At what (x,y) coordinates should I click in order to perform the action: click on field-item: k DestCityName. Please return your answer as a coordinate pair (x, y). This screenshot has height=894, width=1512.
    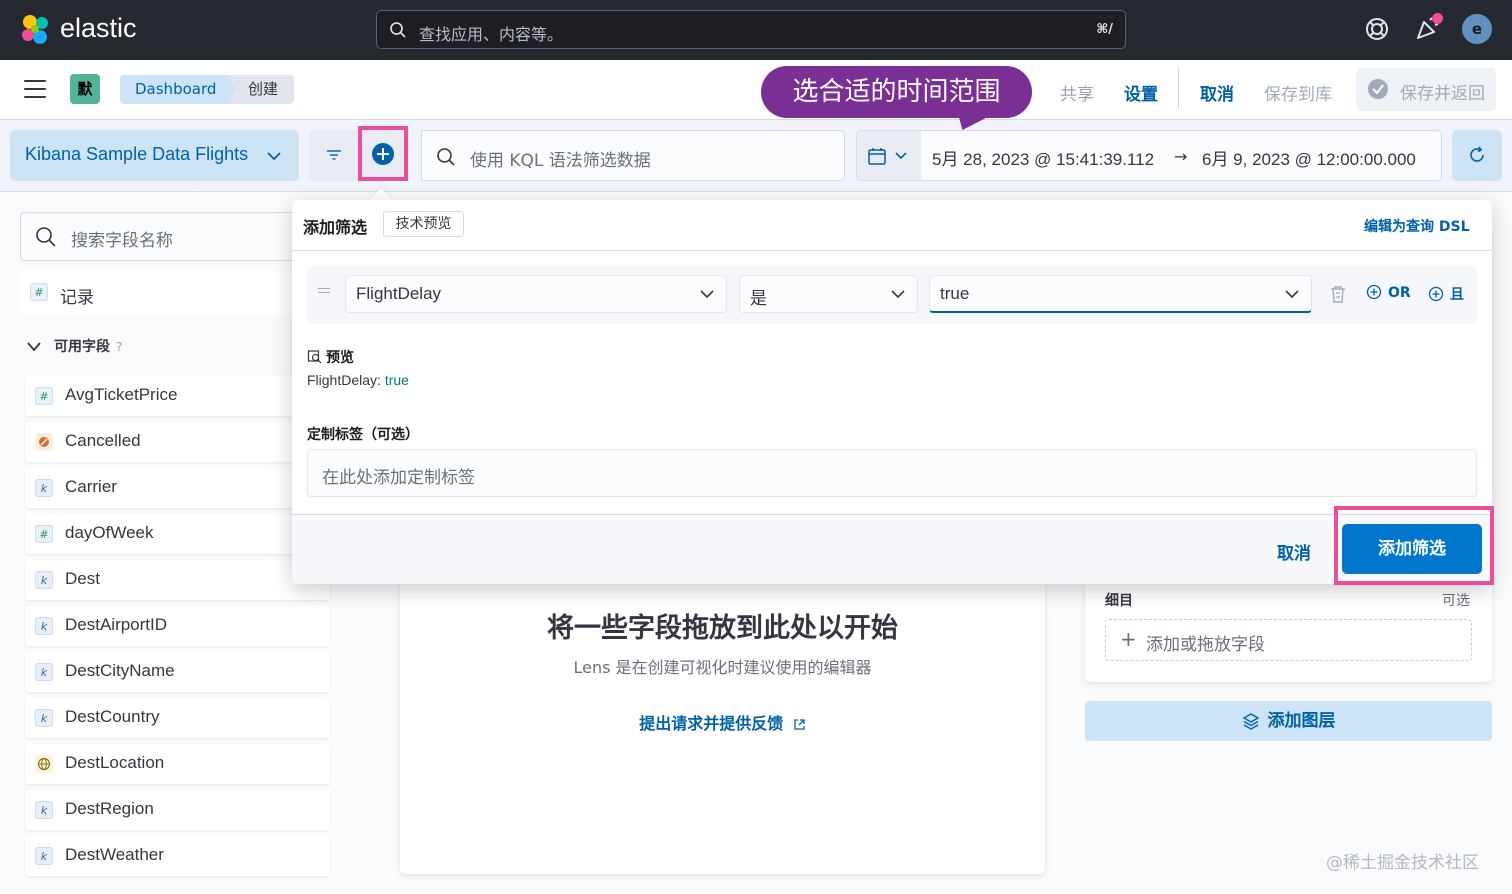
    Looking at the image, I should click on (177, 672).